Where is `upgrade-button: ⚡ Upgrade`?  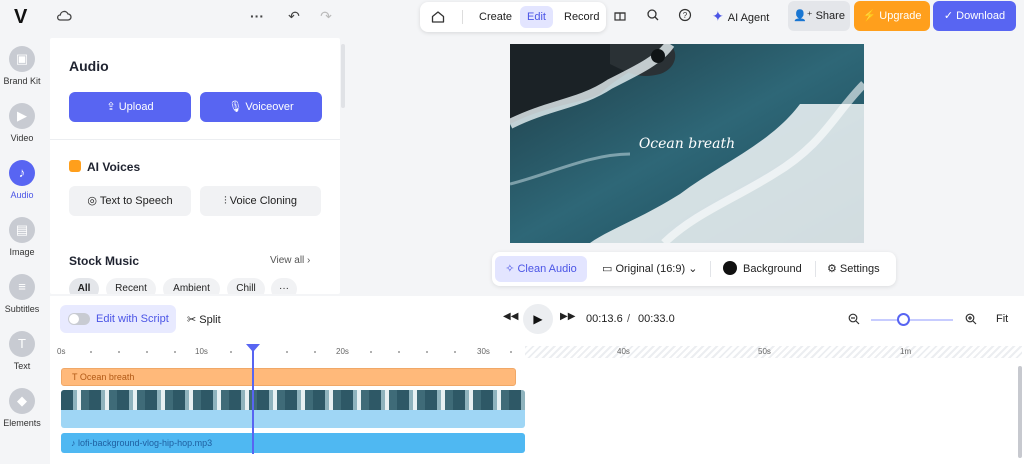
upgrade-button: ⚡ Upgrade is located at coordinates (892, 16).